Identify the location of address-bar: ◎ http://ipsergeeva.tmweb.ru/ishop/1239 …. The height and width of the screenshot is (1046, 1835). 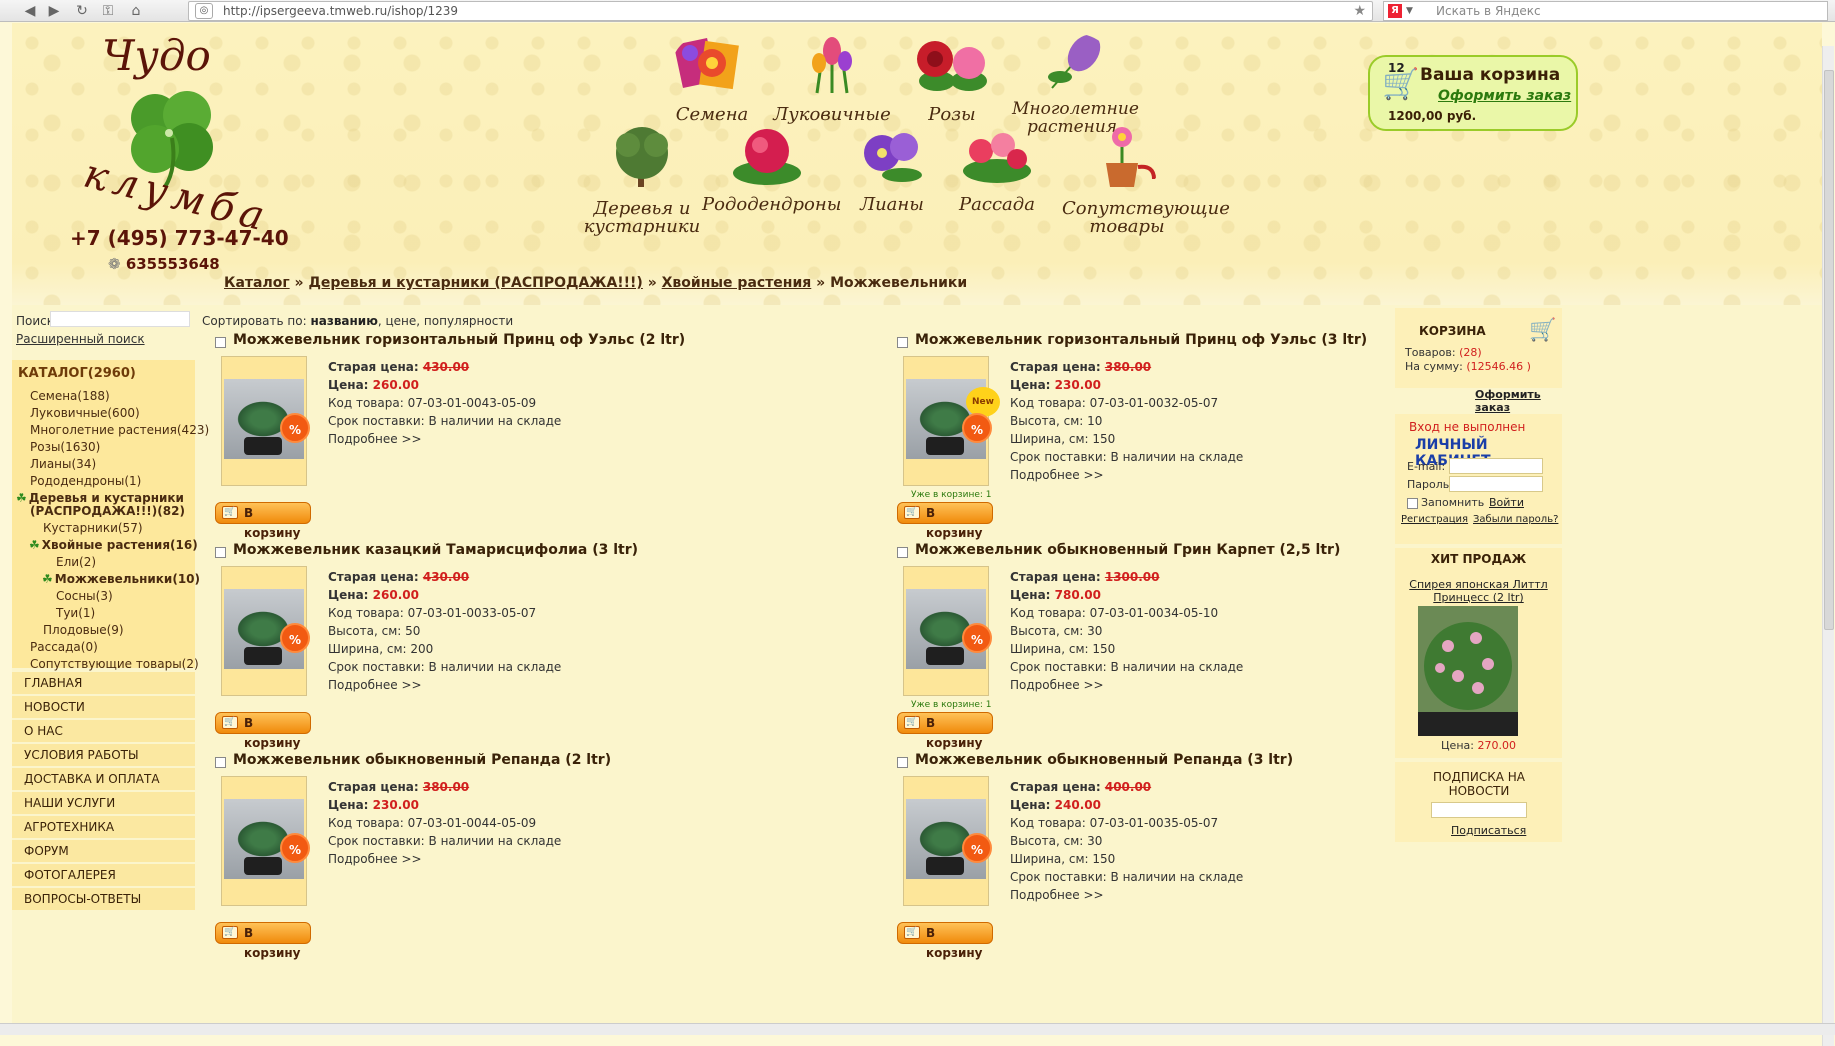
(780, 11).